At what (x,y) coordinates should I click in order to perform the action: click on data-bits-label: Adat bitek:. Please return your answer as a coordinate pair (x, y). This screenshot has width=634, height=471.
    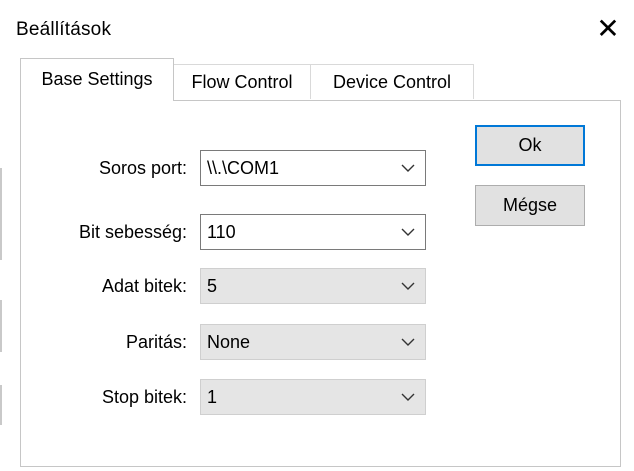
    Looking at the image, I should click on (144, 286).